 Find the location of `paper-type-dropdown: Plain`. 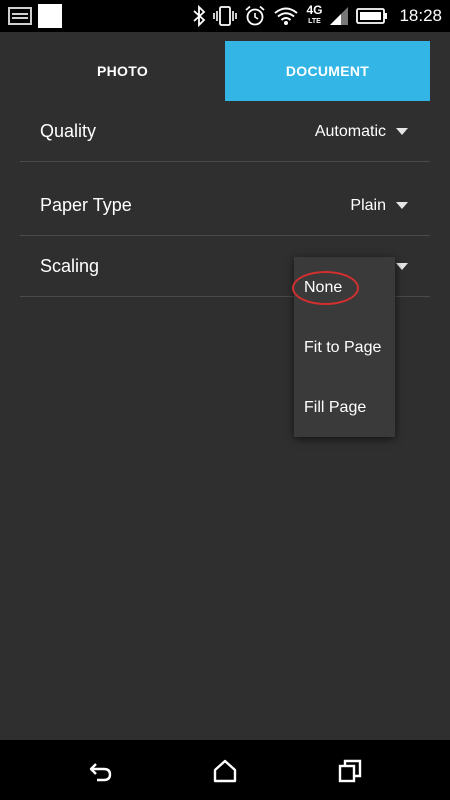

paper-type-dropdown: Plain is located at coordinates (379, 205).